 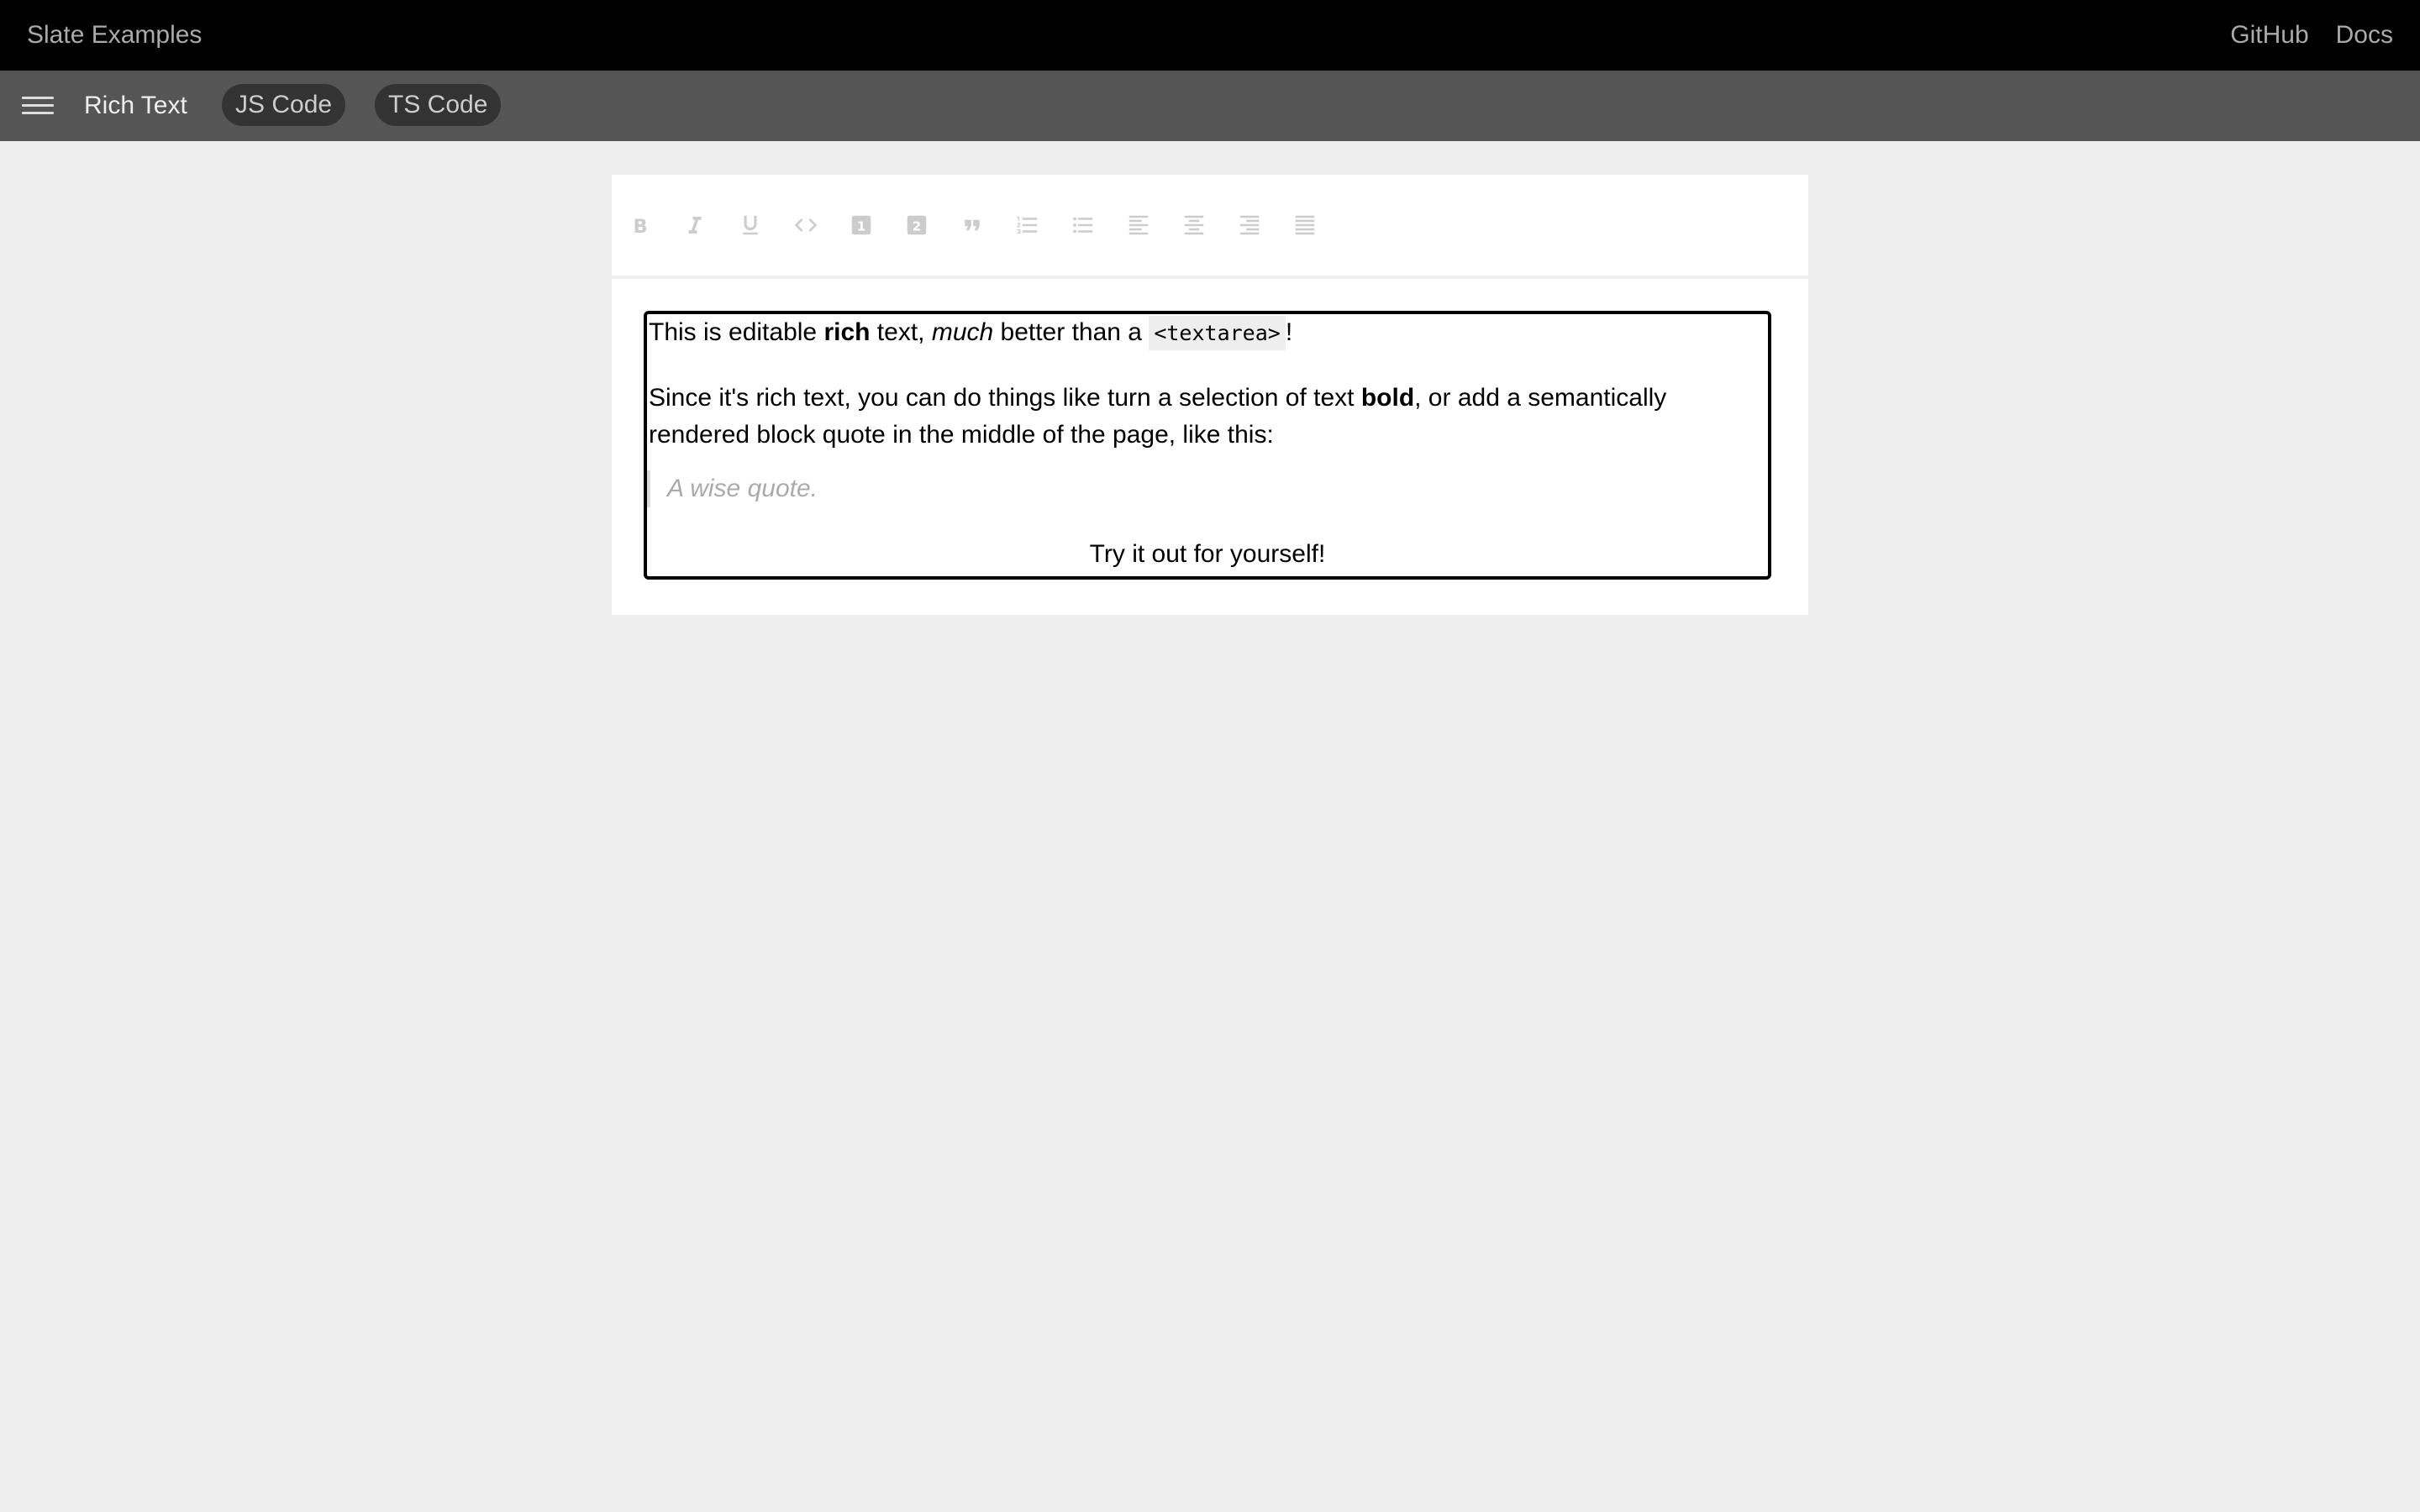 I want to click on heading-two-button: 2, so click(x=916, y=225).